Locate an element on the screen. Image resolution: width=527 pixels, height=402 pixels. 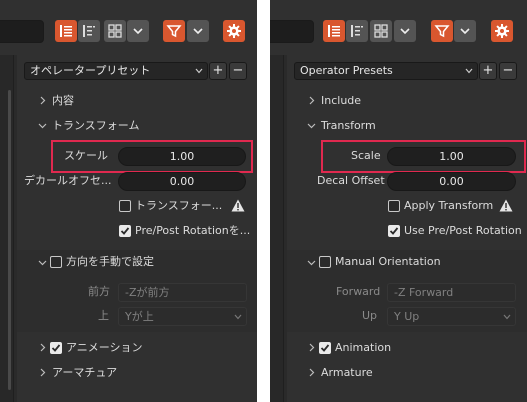
left-prepost-rotation-checkbox is located at coordinates (125, 231).